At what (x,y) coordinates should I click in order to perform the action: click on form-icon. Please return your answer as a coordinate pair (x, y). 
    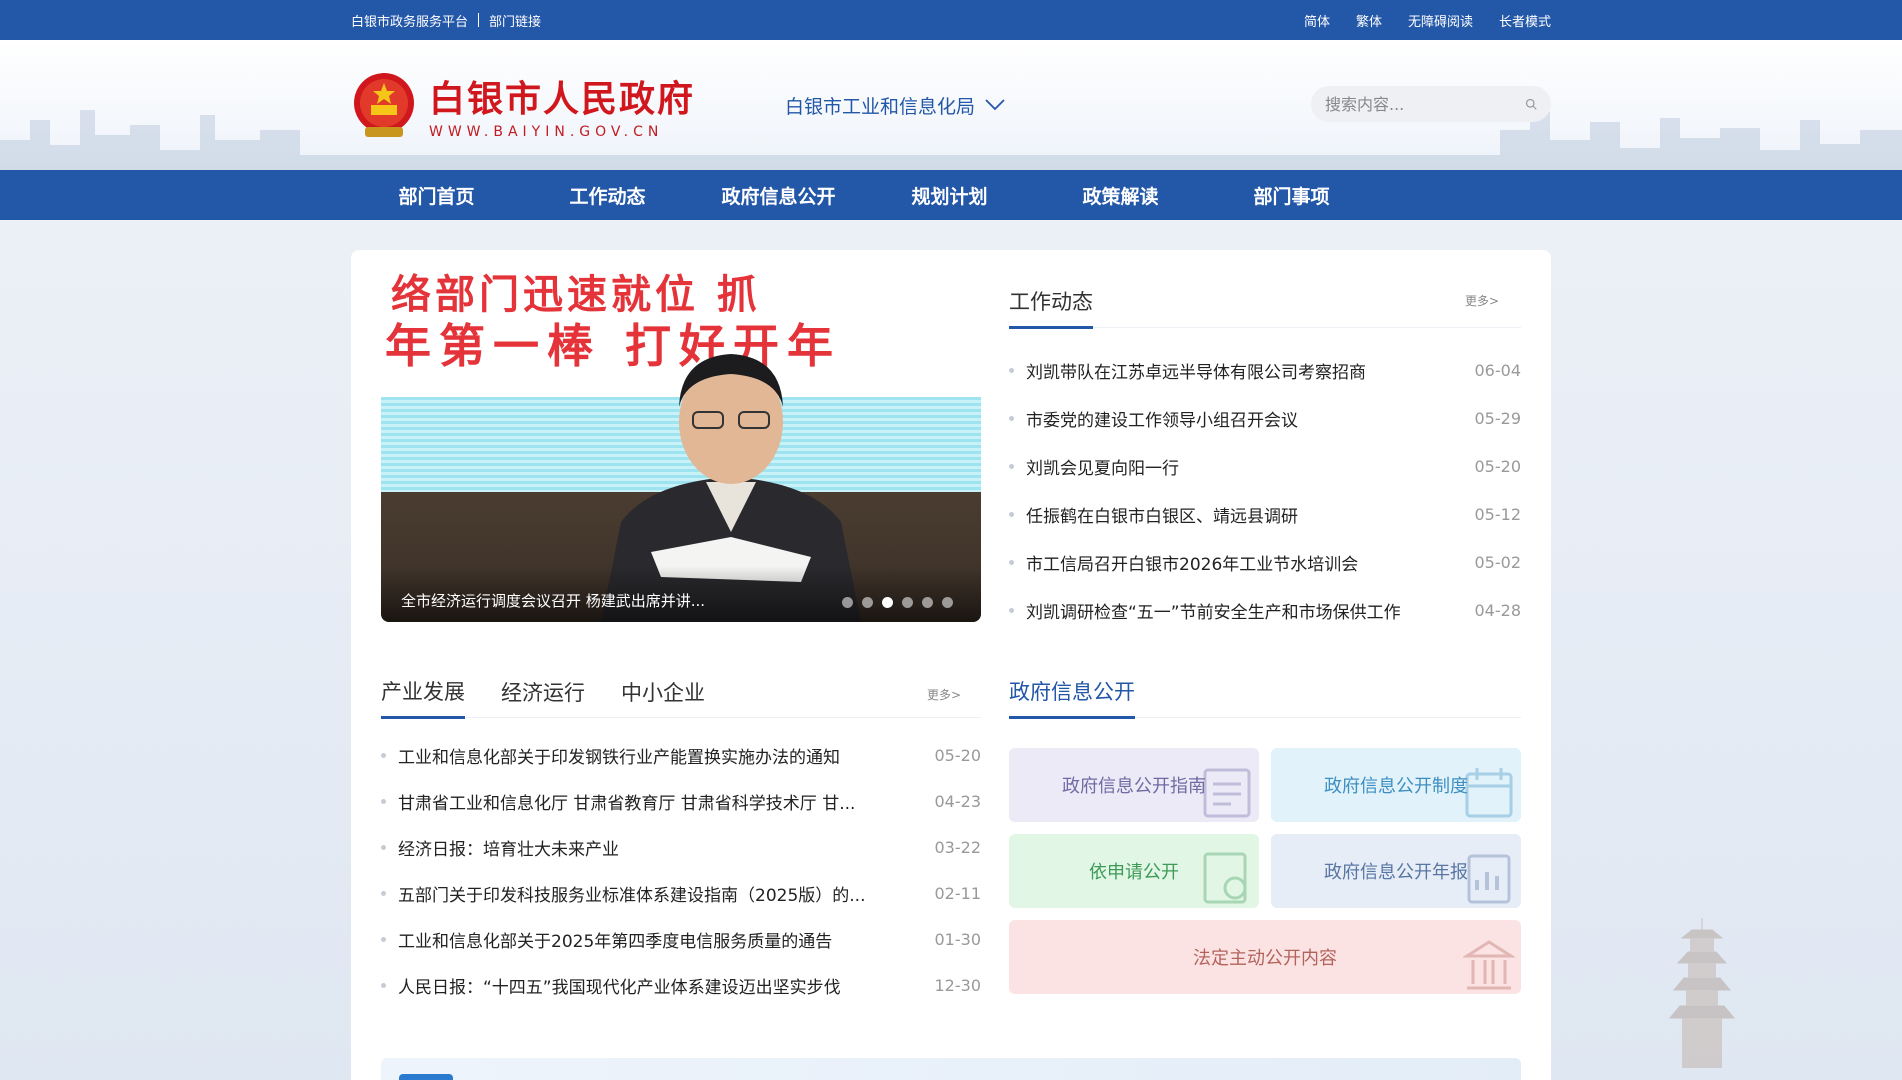
    Looking at the image, I should click on (1225, 878).